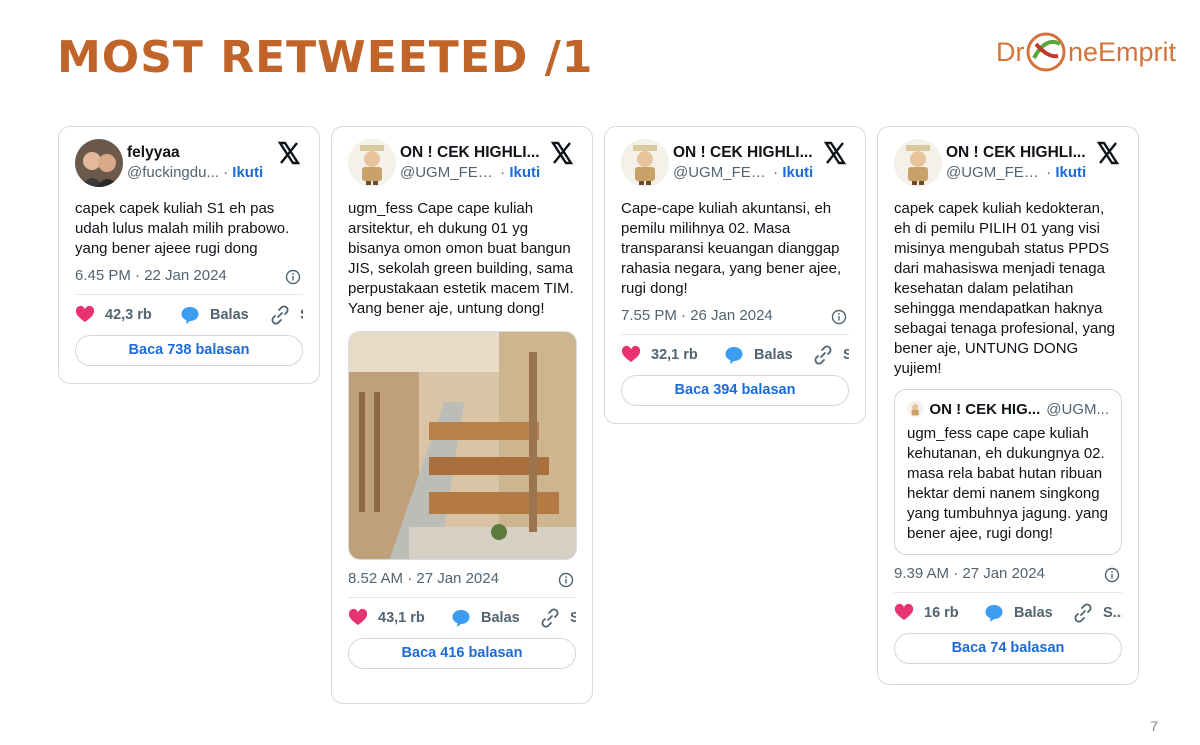 Image resolution: width=1200 pixels, height=745 pixels. What do you see at coordinates (189, 350) in the screenshot?
I see `read-replies-button: Baca 738 balasan` at bounding box center [189, 350].